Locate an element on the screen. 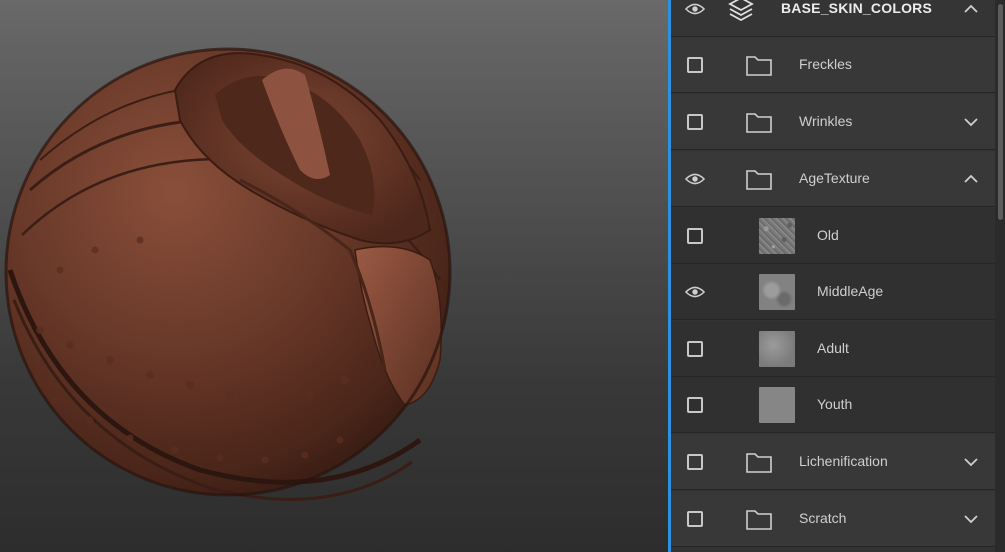 Image resolution: width=1005 pixels, height=552 pixels. layers-icon is located at coordinates (741, 11).